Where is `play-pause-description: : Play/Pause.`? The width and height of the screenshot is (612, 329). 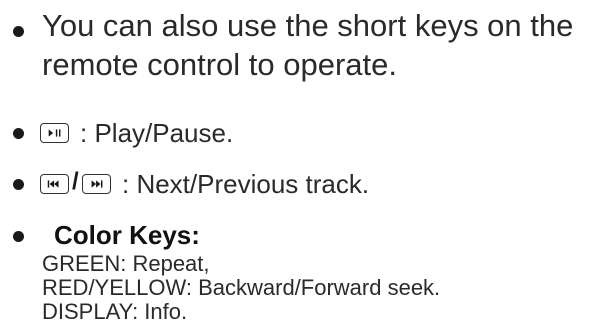
play-pause-description: : Play/Pause. is located at coordinates (157, 133).